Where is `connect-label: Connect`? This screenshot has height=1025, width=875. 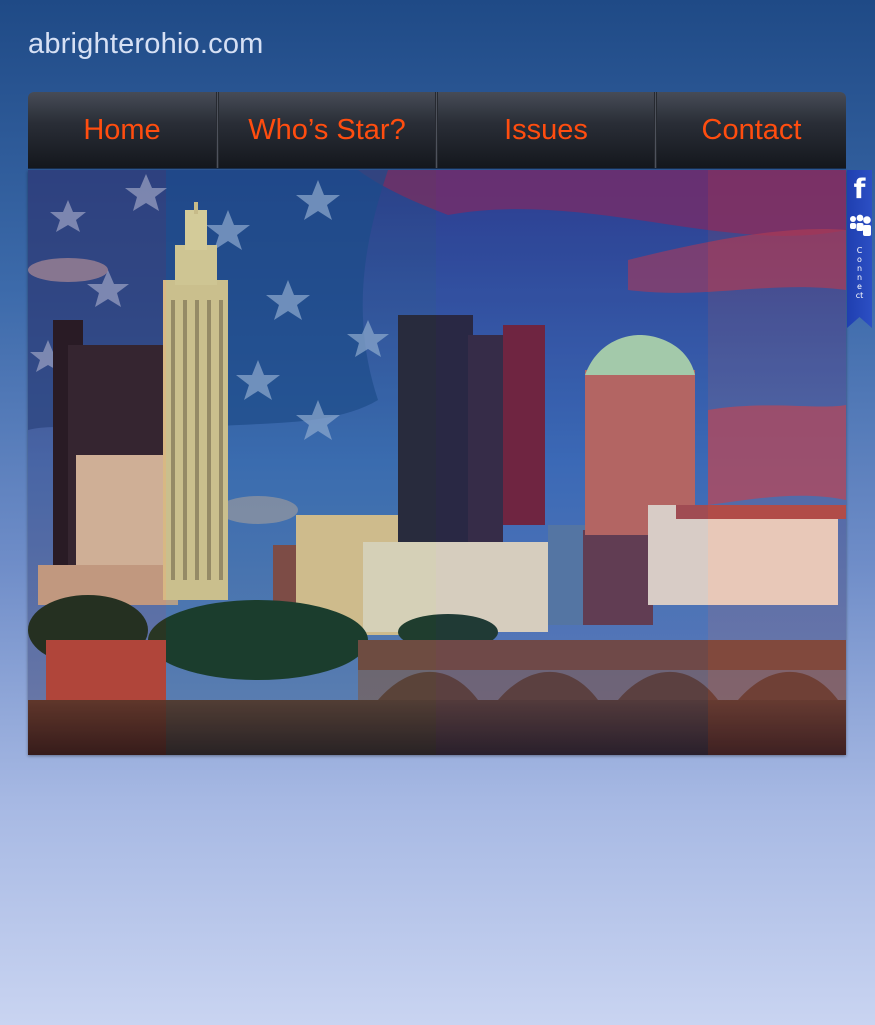 connect-label: Connect is located at coordinates (859, 273).